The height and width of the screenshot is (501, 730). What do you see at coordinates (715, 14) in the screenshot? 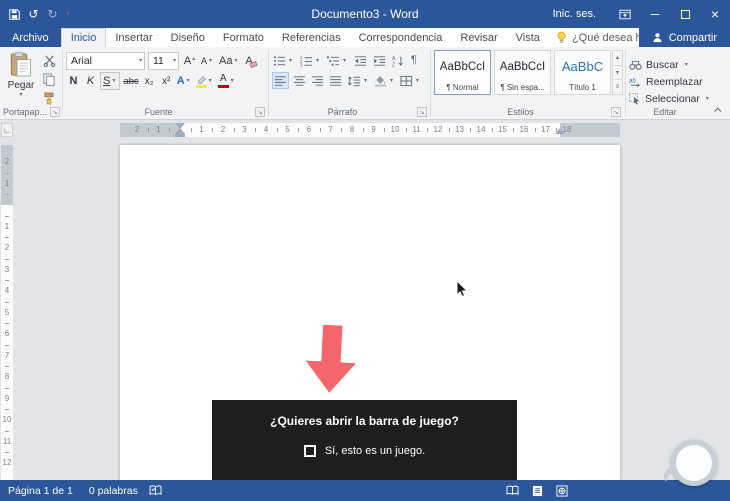
I see `close-button: ×` at bounding box center [715, 14].